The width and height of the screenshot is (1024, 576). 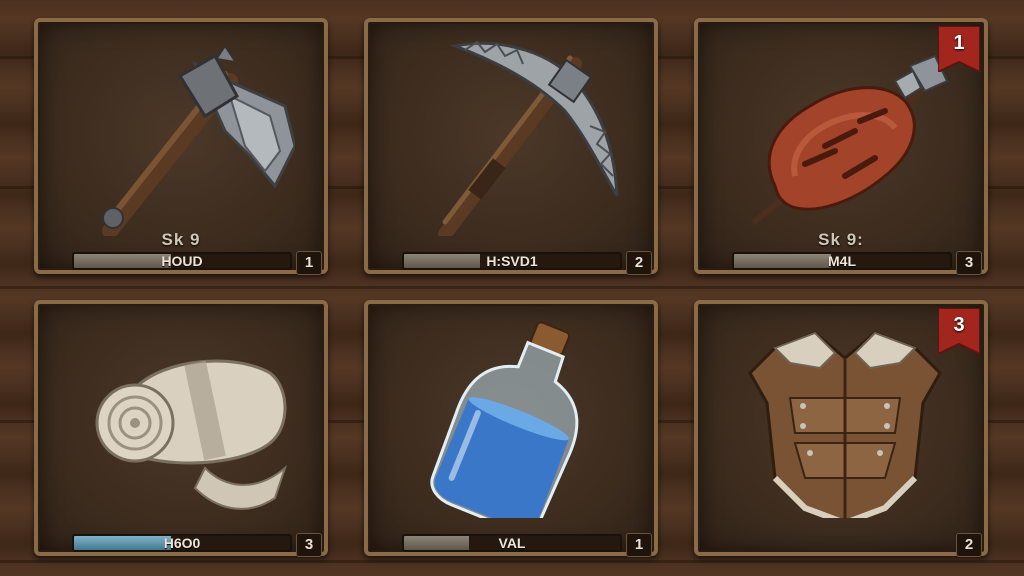 What do you see at coordinates (850, 139) in the screenshot?
I see `roasted-meat-icon` at bounding box center [850, 139].